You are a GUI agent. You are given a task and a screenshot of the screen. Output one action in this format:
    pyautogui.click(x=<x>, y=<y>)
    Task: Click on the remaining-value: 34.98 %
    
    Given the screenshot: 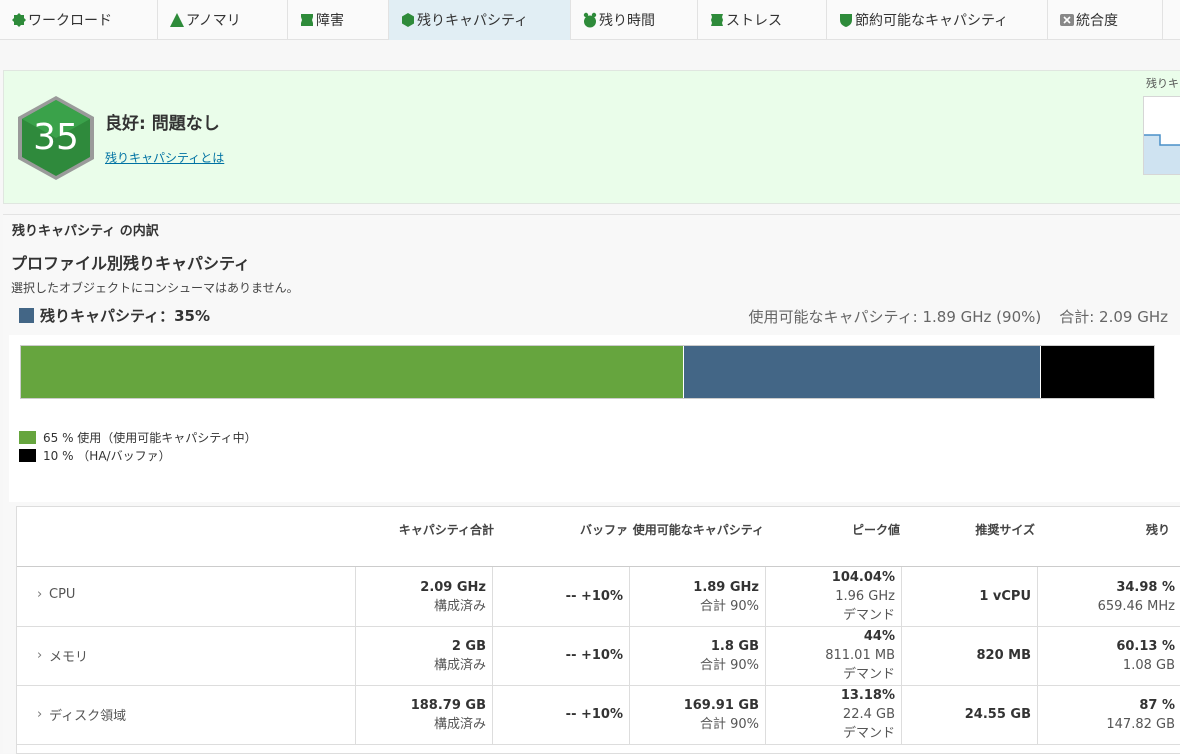 What is the action you would take?
    pyautogui.click(x=1145, y=587)
    